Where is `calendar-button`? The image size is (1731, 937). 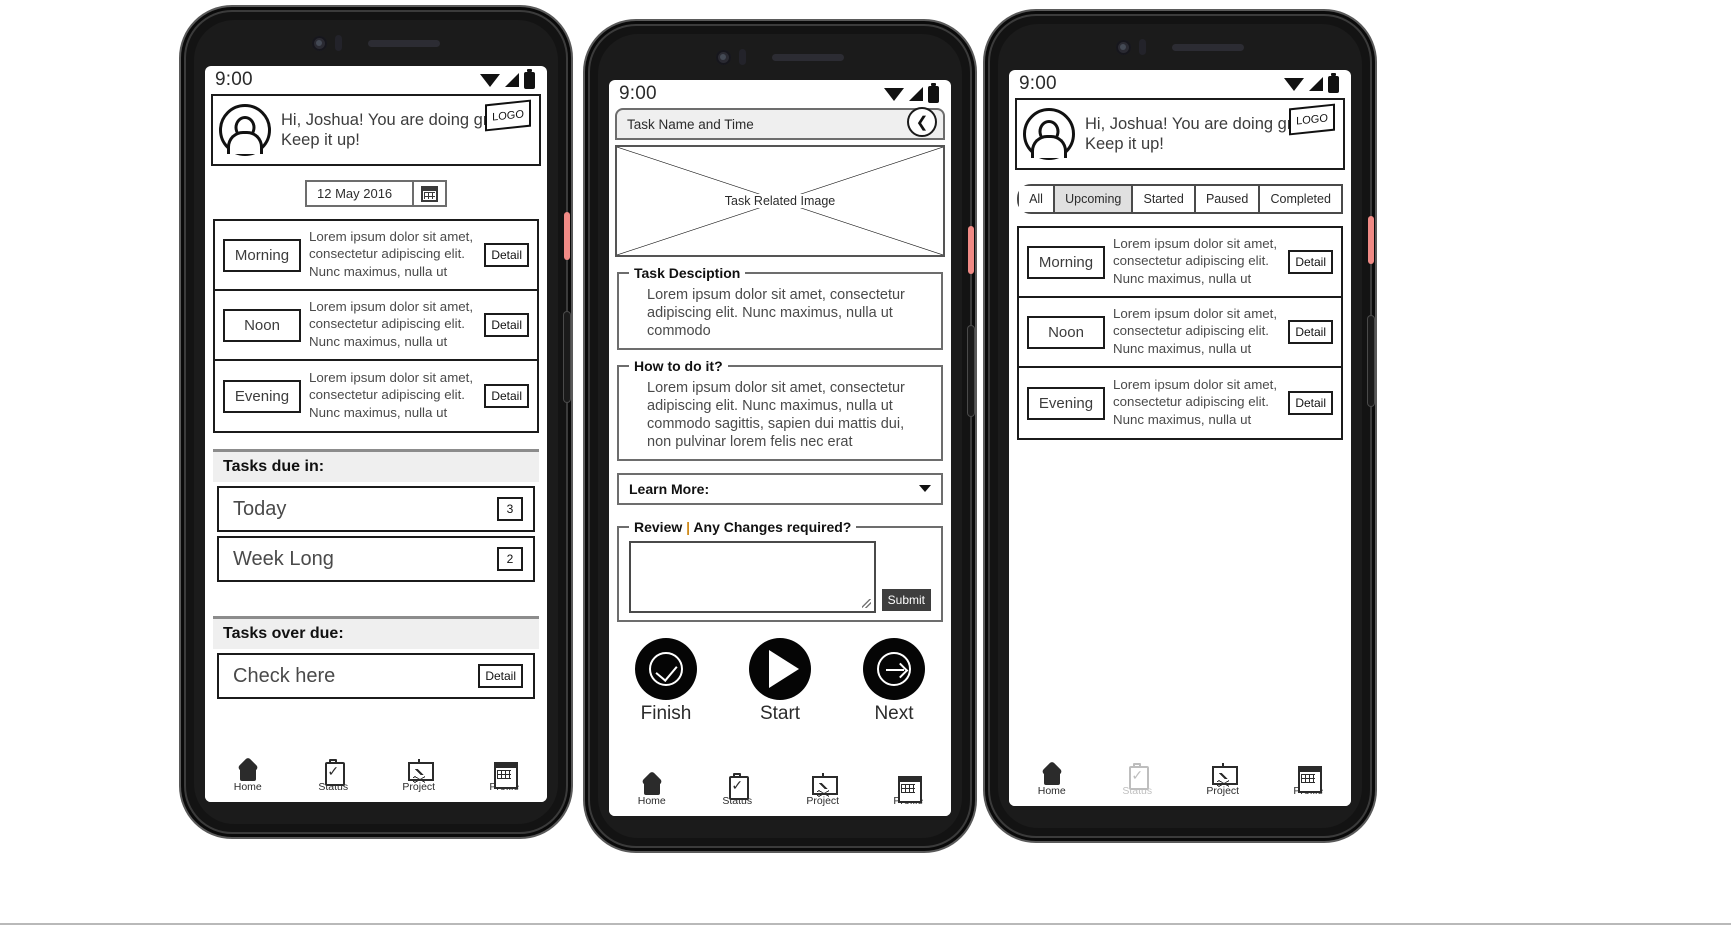 calendar-button is located at coordinates (430, 193).